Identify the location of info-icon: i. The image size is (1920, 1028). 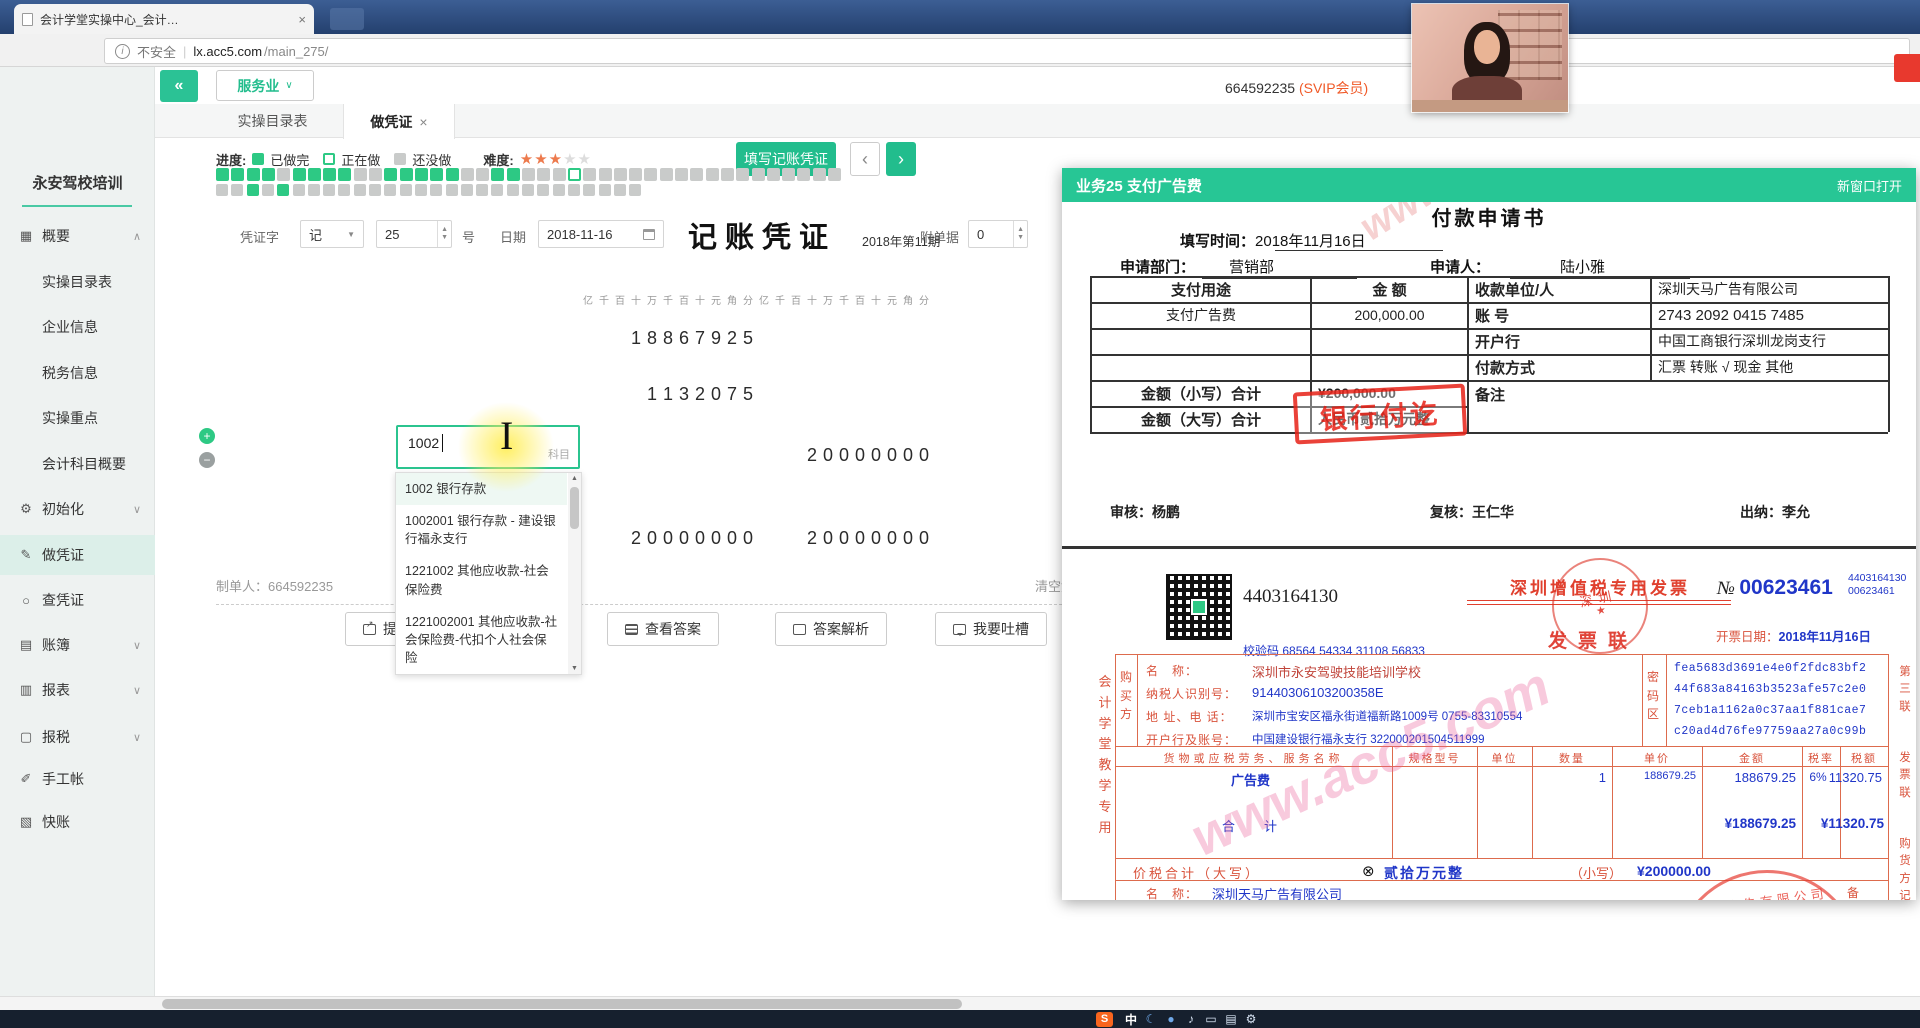
(122, 51).